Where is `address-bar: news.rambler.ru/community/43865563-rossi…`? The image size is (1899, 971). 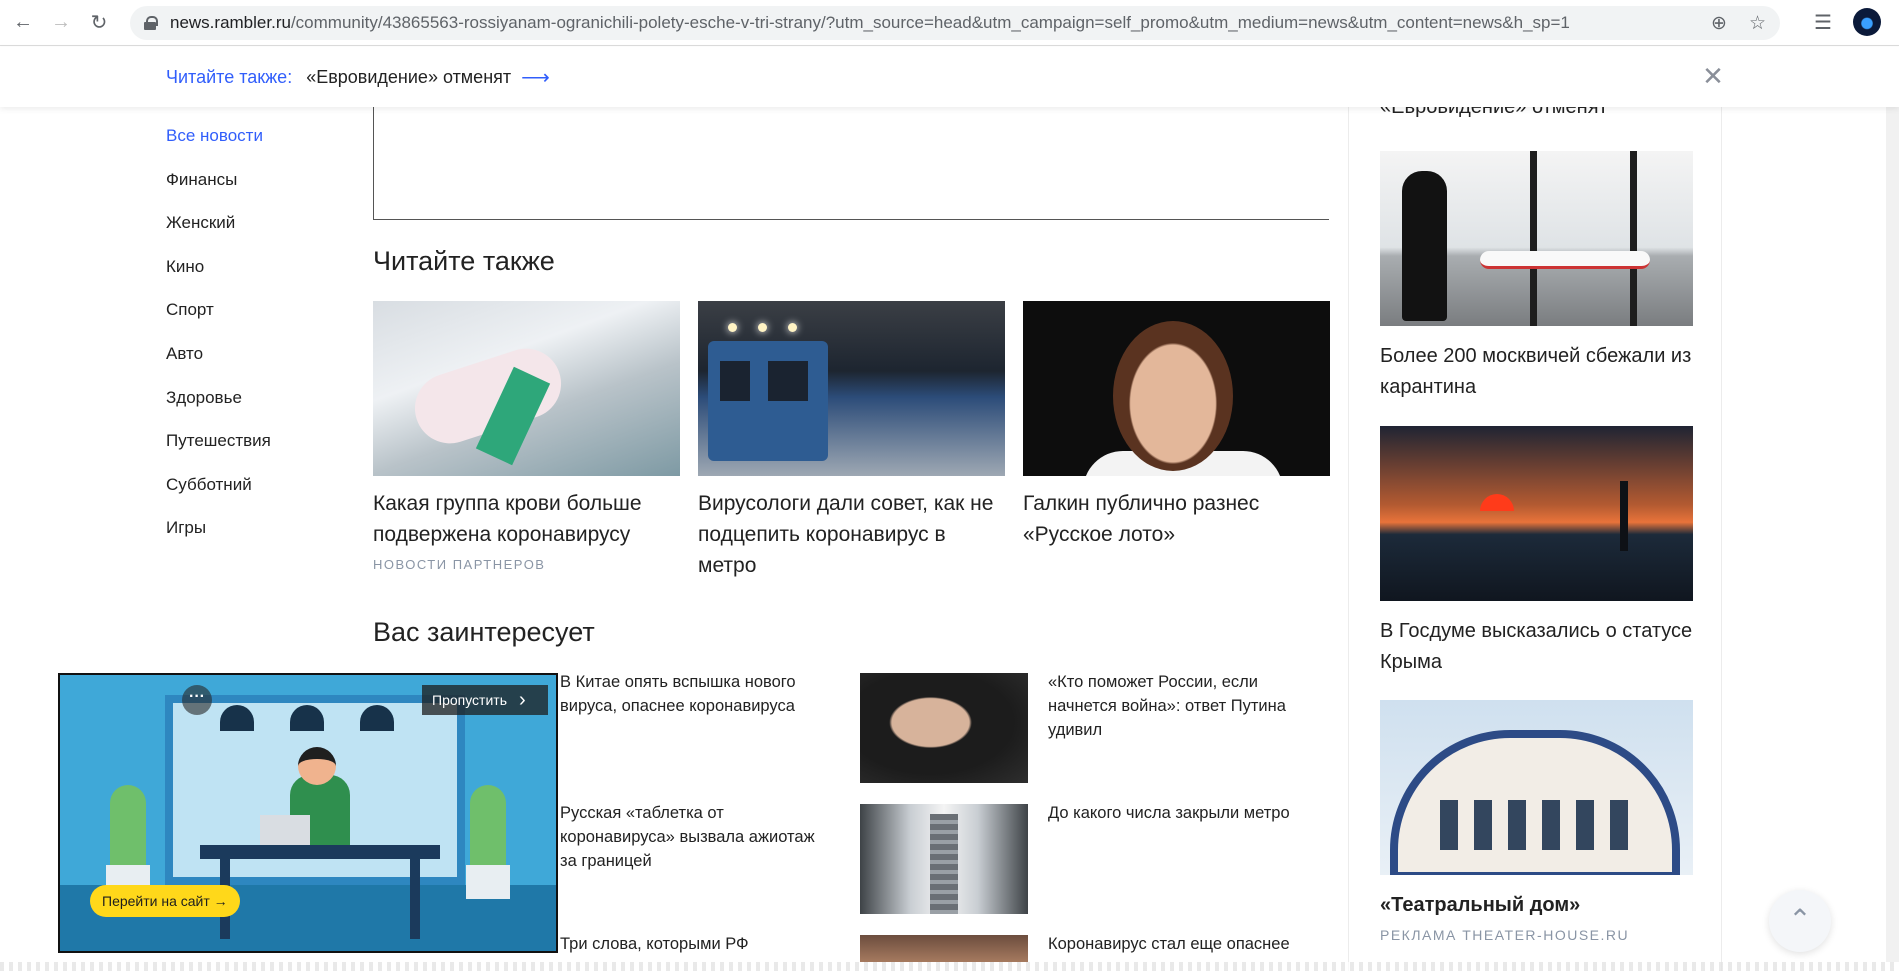
address-bar: news.rambler.ru/community/43865563-rossi… is located at coordinates (955, 23).